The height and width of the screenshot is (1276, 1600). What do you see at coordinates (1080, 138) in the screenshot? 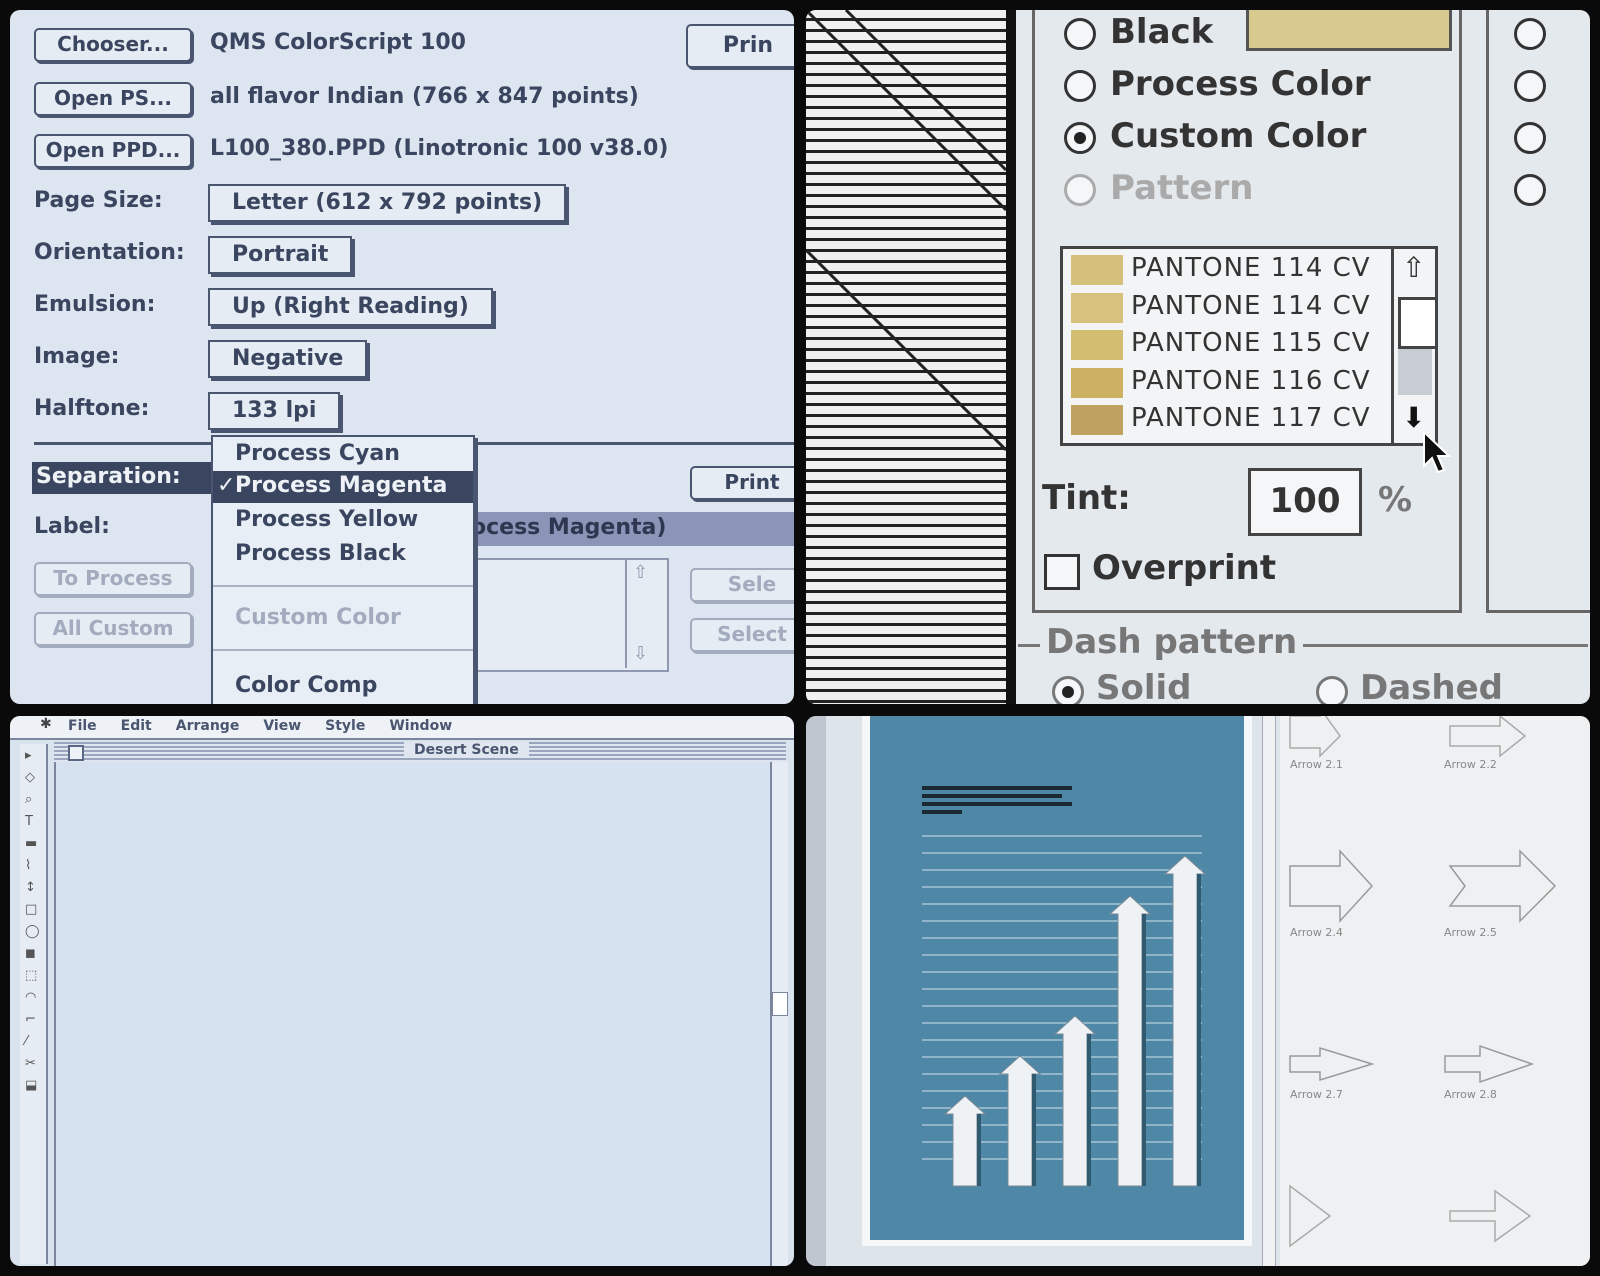
I see `radio-custom-color` at bounding box center [1080, 138].